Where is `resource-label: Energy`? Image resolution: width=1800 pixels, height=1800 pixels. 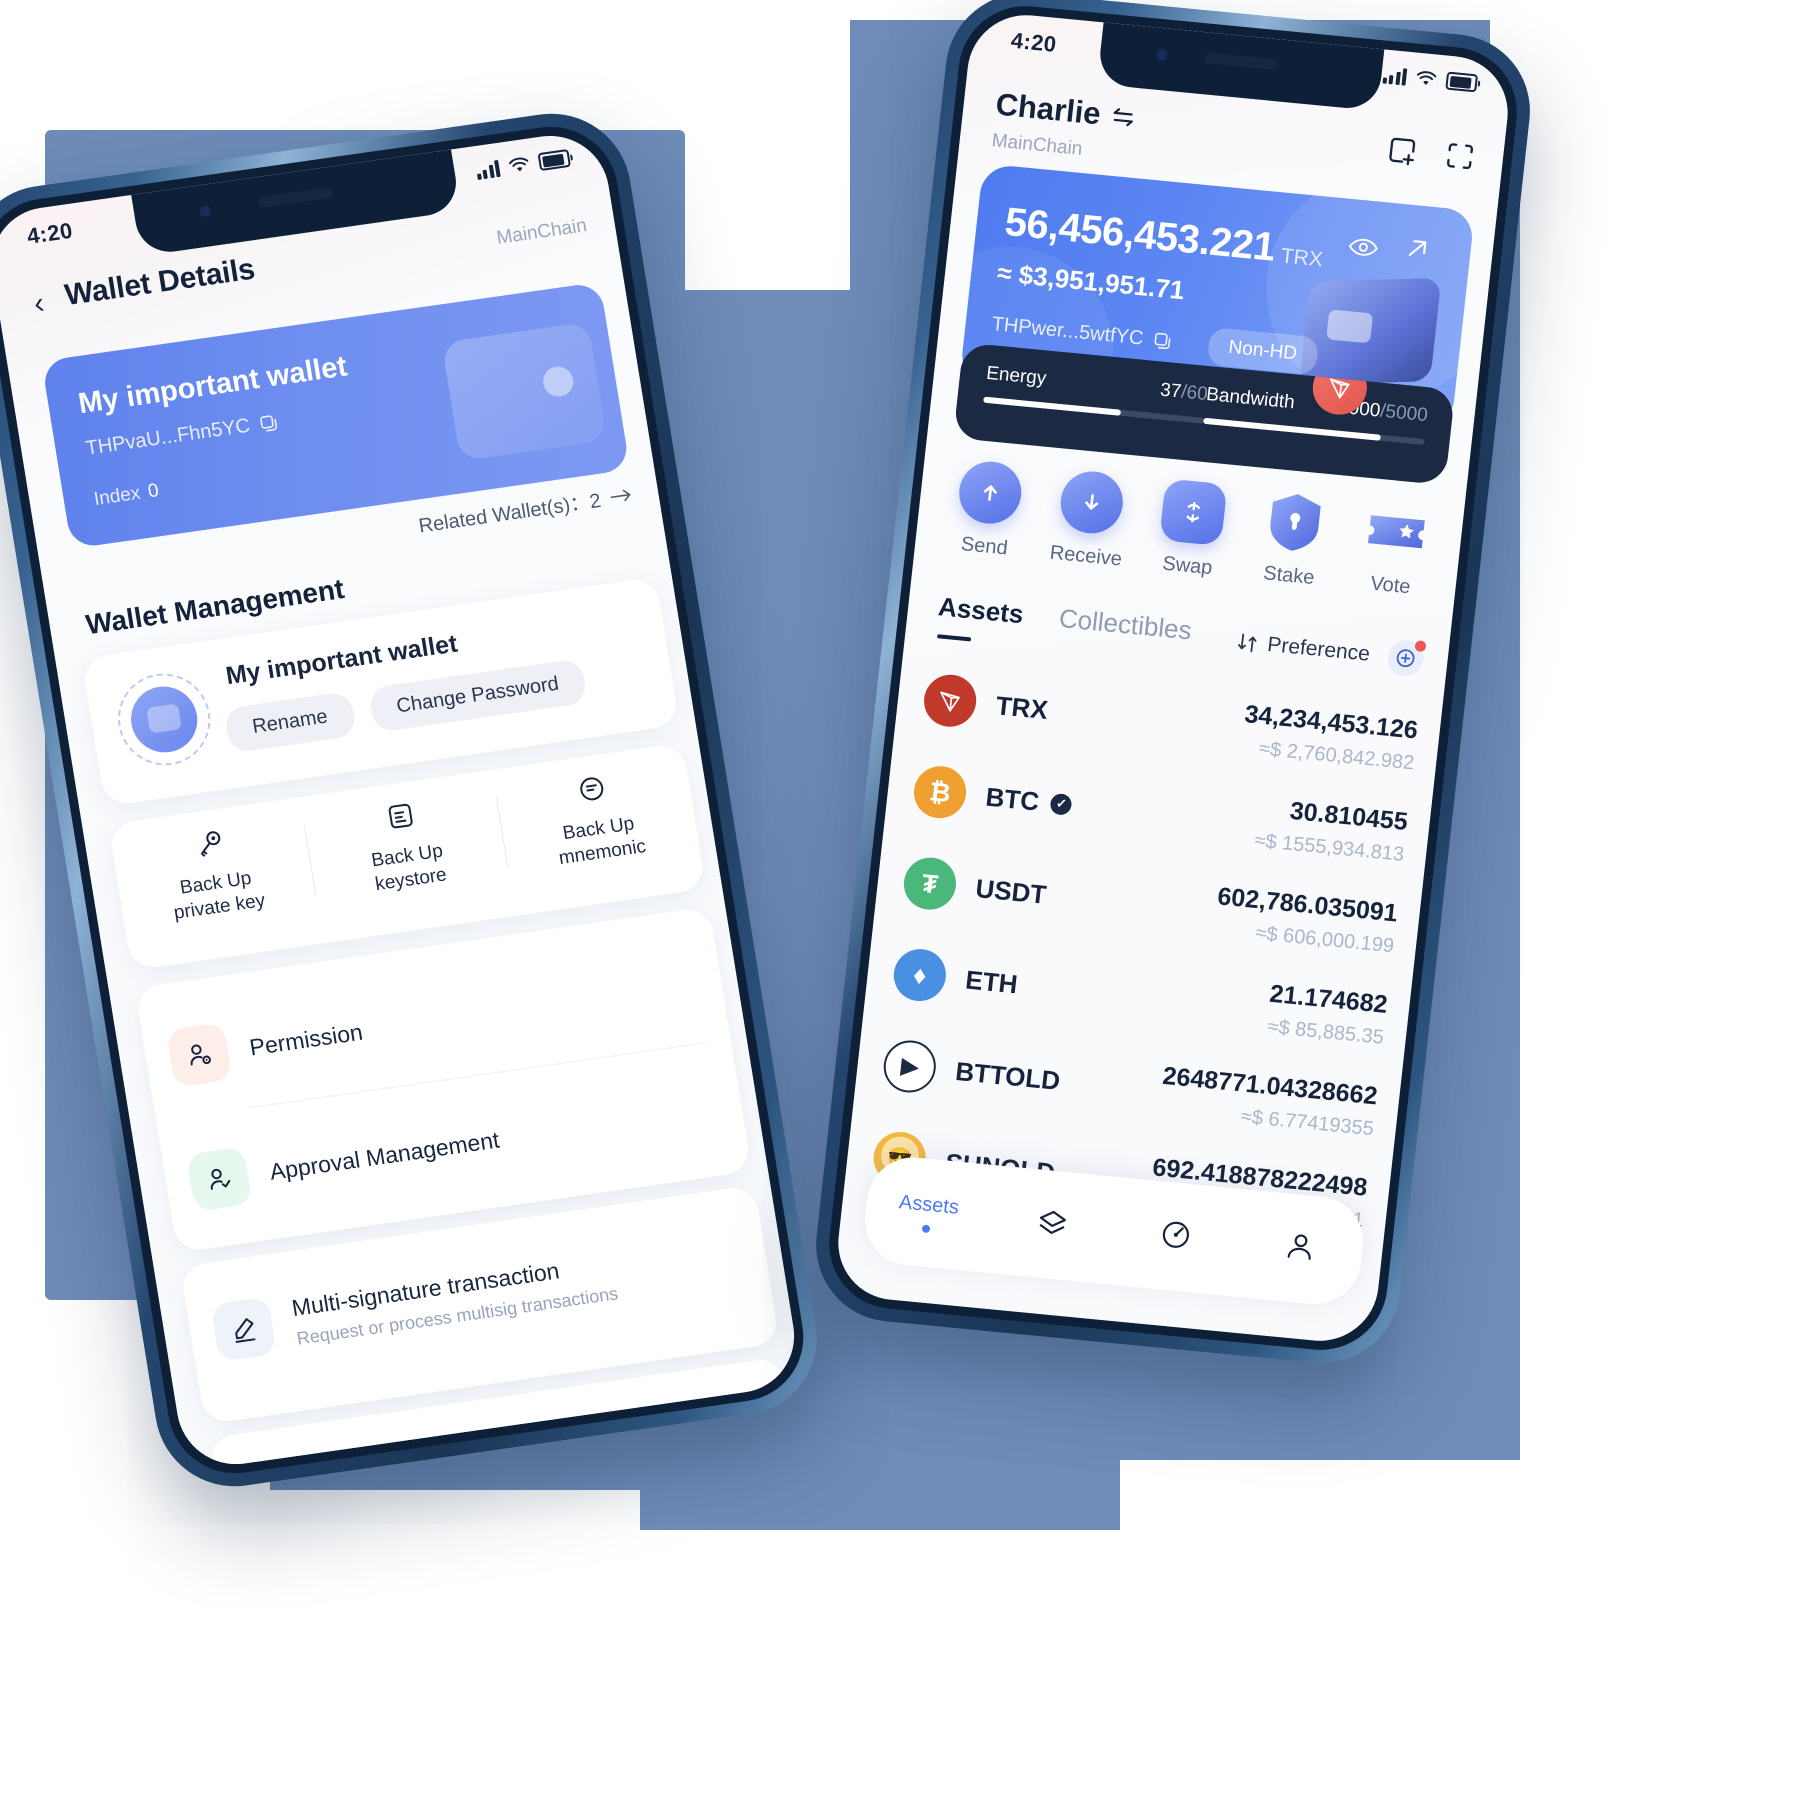 resource-label: Energy is located at coordinates (1016, 376).